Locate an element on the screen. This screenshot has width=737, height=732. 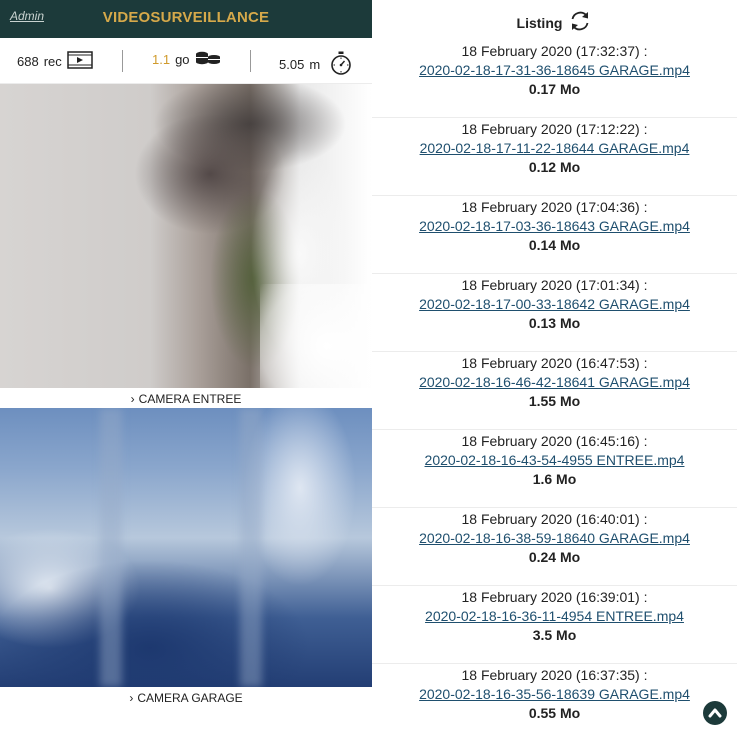
video-play-icon is located at coordinates (80, 61).